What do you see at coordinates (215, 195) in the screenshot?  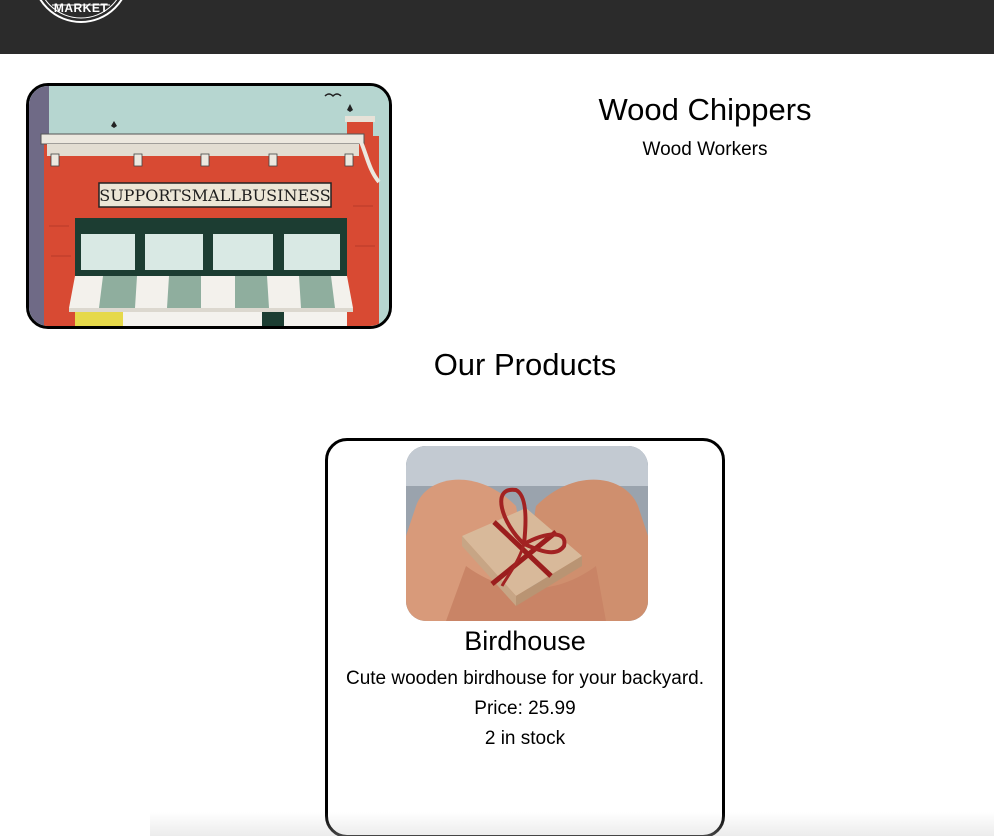 I see `store-sign-text: SUPPORTSMALLBUSINESS` at bounding box center [215, 195].